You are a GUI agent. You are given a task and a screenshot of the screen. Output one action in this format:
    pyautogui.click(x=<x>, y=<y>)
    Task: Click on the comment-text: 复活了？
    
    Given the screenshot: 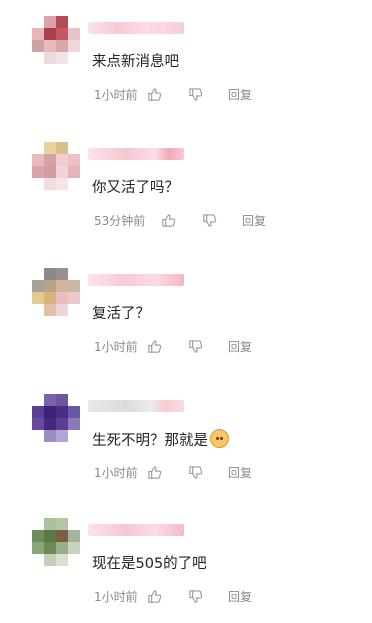 What is the action you would take?
    pyautogui.click(x=121, y=314)
    